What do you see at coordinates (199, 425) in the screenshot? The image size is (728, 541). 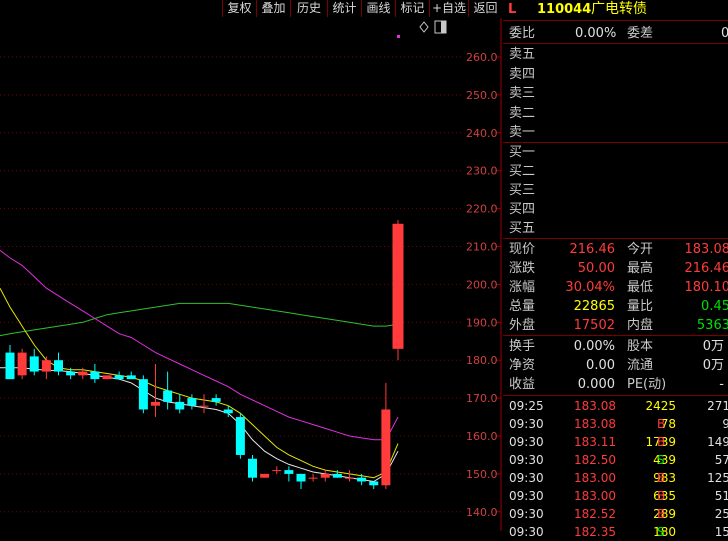 I see `ma-white-line` at bounding box center [199, 425].